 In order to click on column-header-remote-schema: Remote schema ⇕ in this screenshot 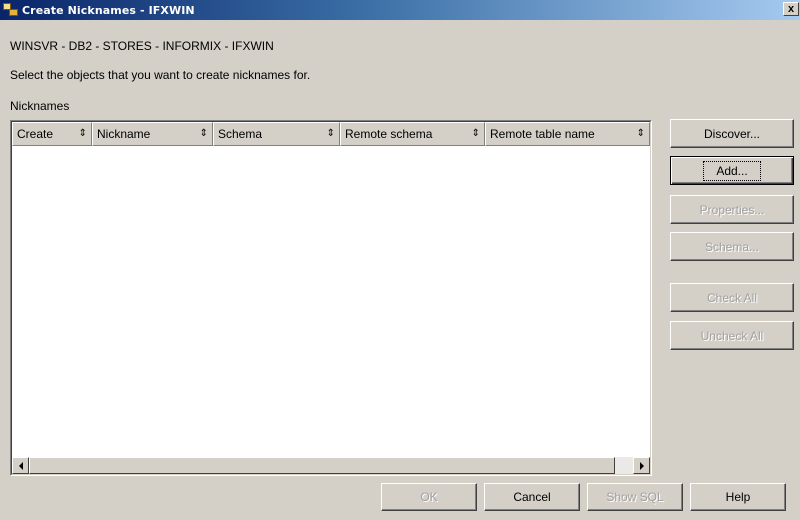, I will do `click(412, 134)`.